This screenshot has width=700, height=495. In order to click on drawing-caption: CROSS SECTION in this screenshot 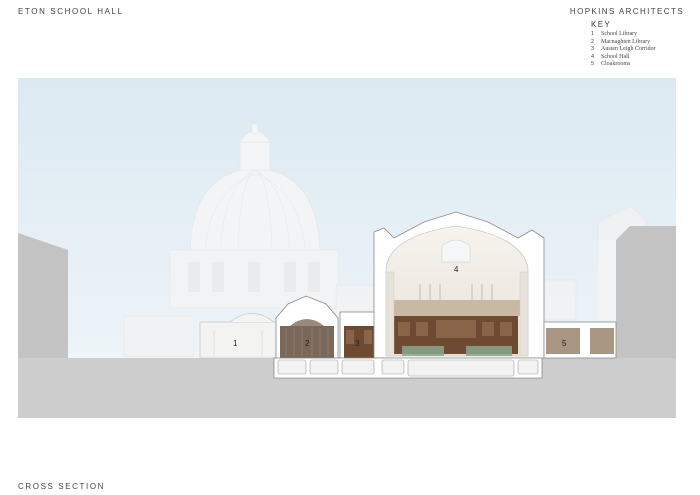, I will do `click(62, 486)`.